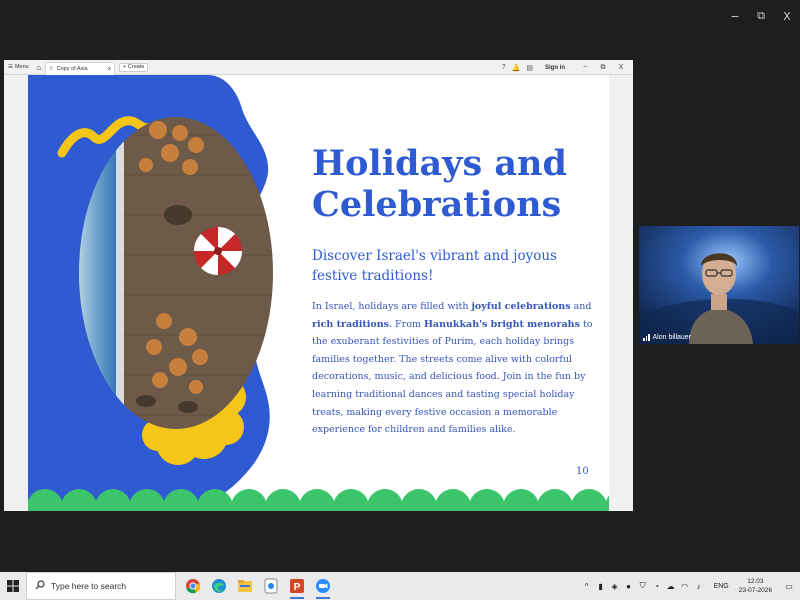 This screenshot has height=600, width=800. Describe the element at coordinates (437, 204) in the screenshot. I see `title-line-2: Celebrations` at that location.